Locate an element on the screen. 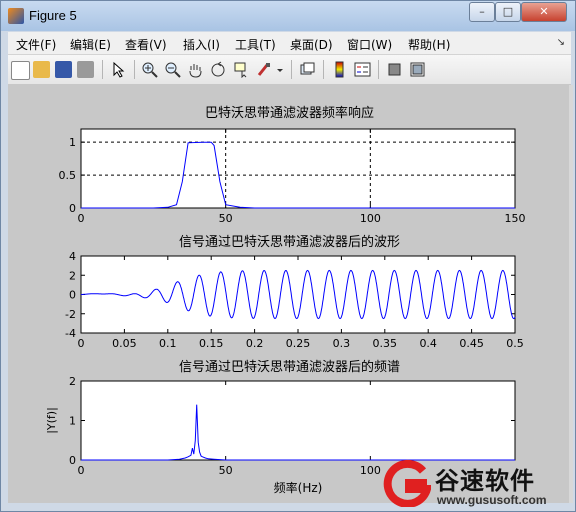 This screenshot has width=576, height=512. x-tick-label: 0.3 is located at coordinates (342, 343).